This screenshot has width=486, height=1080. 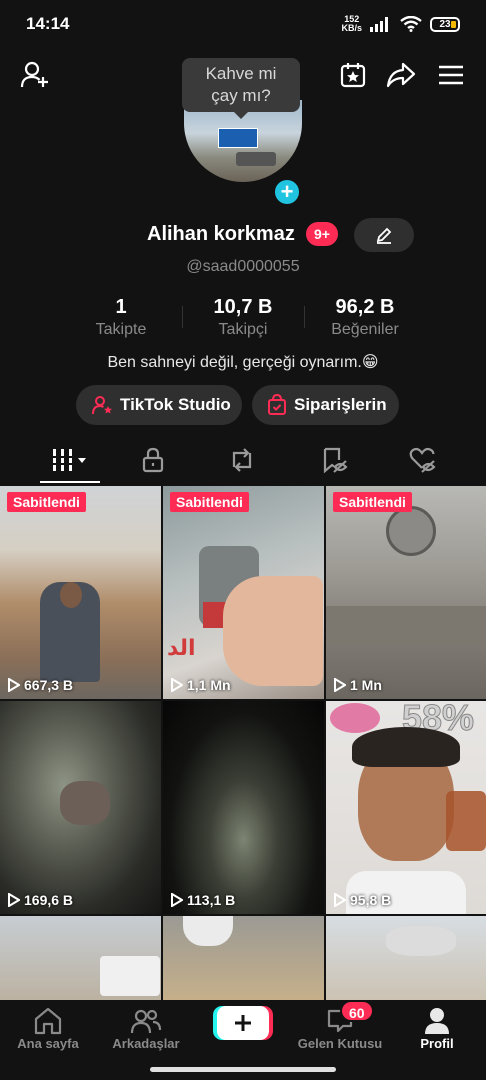 What do you see at coordinates (208, 931) in the screenshot?
I see `person-figure` at bounding box center [208, 931].